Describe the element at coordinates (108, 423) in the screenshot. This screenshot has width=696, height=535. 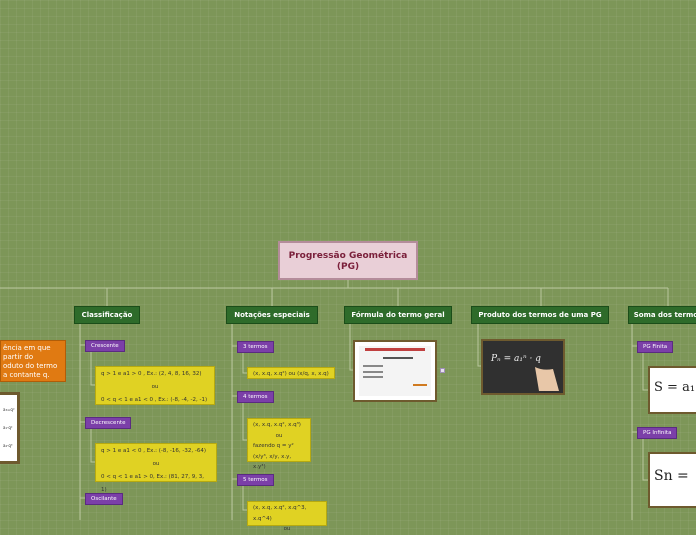
I see `node-decrescente: Decrescente` at that location.